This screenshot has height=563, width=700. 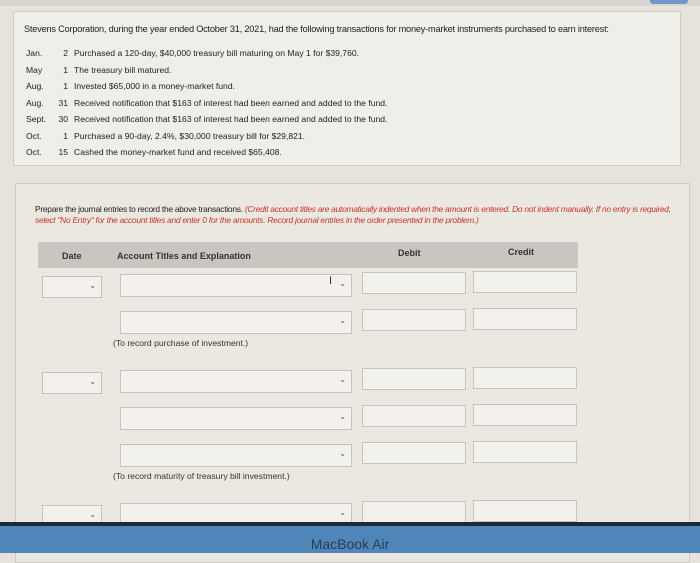 What do you see at coordinates (521, 252) in the screenshot?
I see `header-credit: Credit` at bounding box center [521, 252].